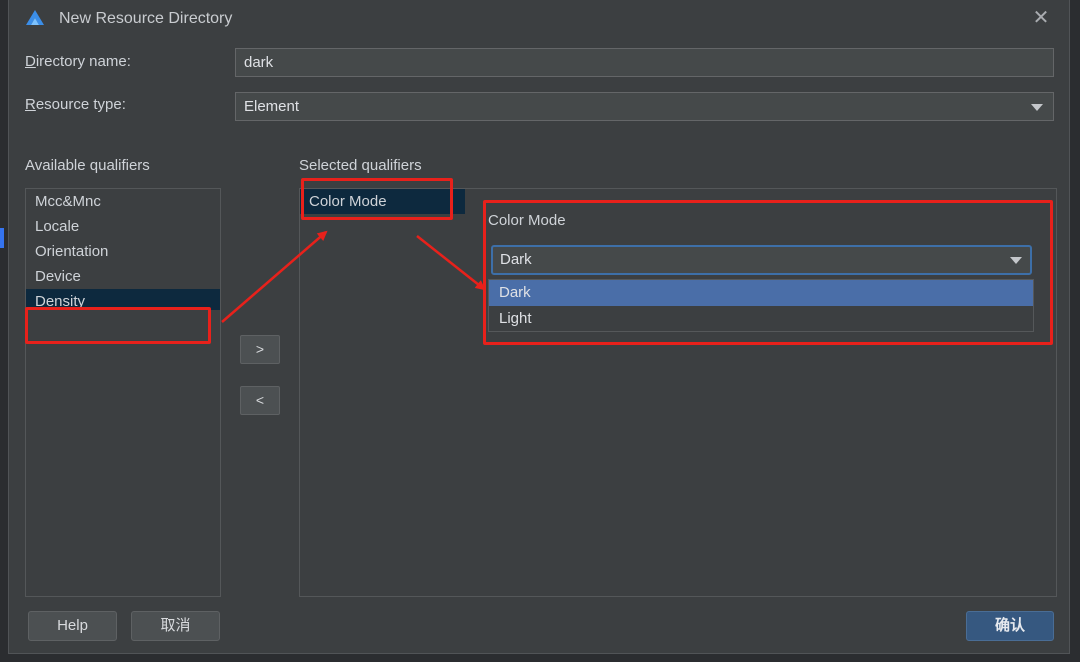  Describe the element at coordinates (1041, 18) in the screenshot. I see `close-icon: ✕` at that location.